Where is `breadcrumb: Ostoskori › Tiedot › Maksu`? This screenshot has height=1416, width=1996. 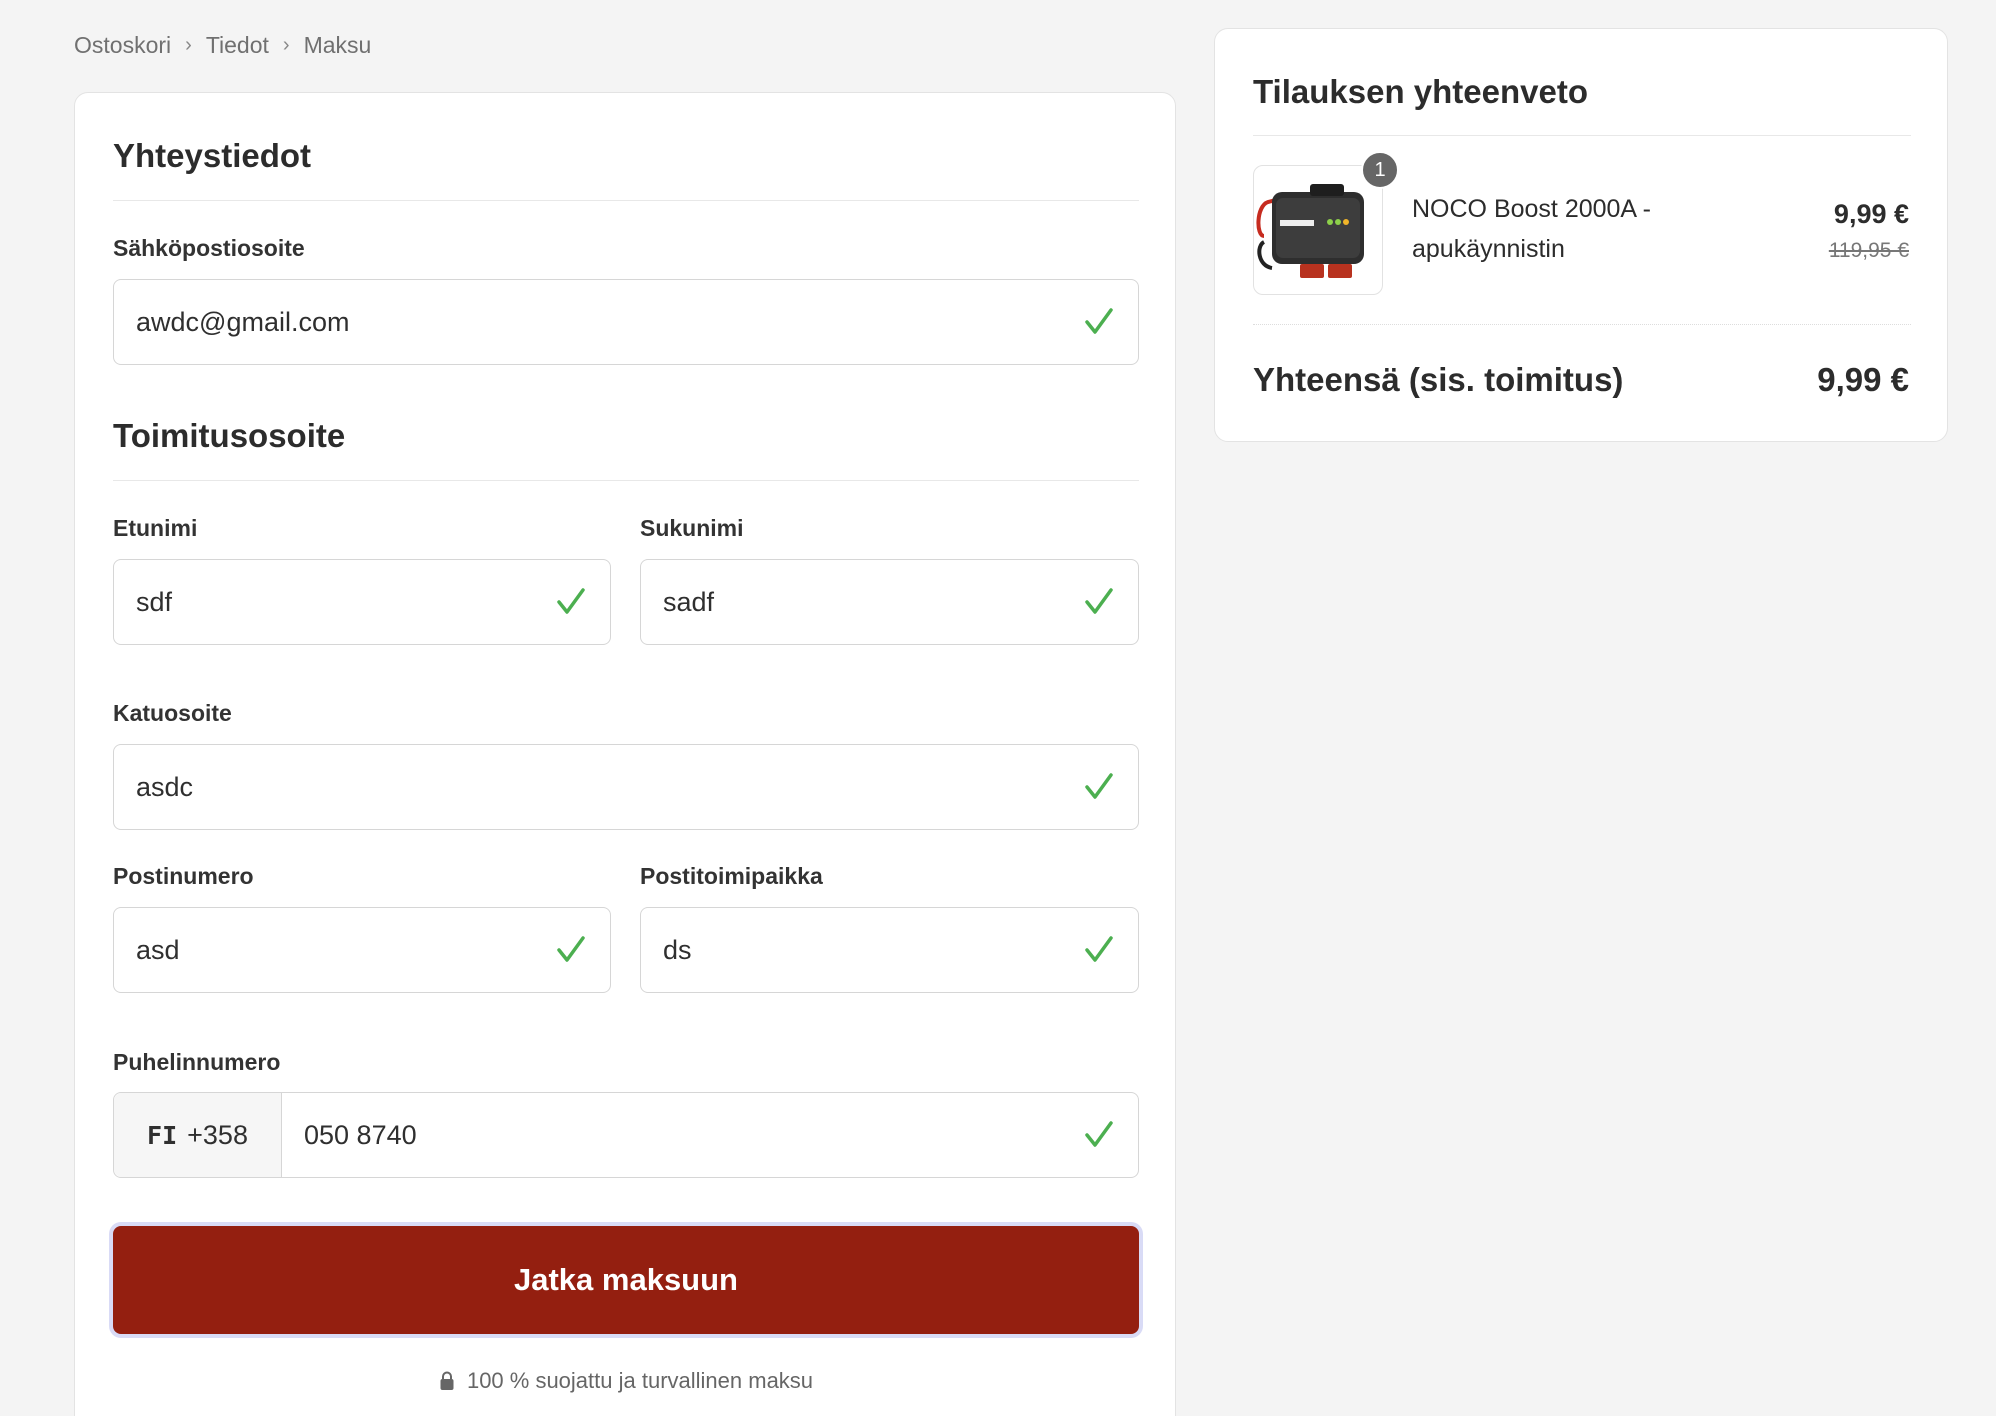
breadcrumb: Ostoskori › Tiedot › Maksu is located at coordinates (222, 45).